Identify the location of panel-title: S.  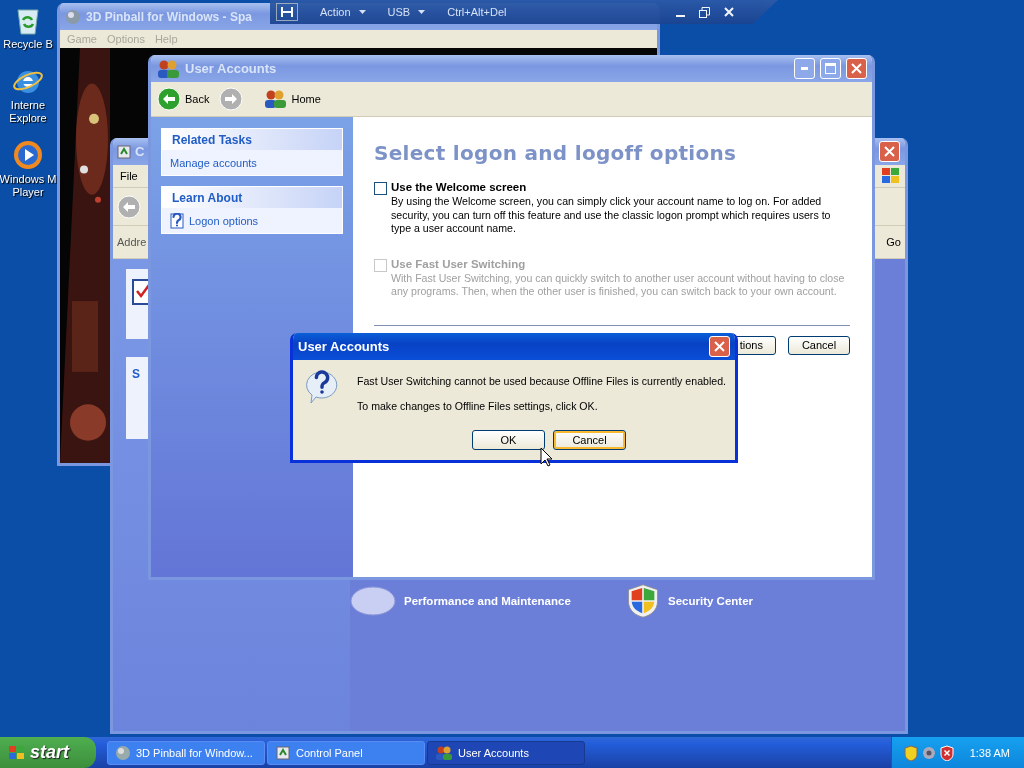
(136, 375).